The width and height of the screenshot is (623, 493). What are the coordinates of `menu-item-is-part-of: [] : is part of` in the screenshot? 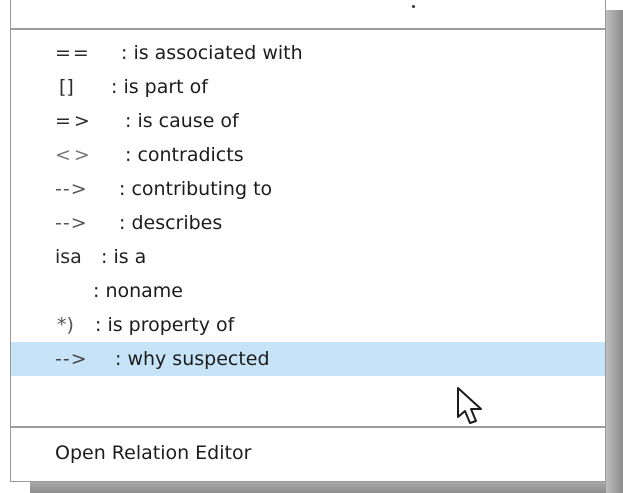 It's located at (308, 87).